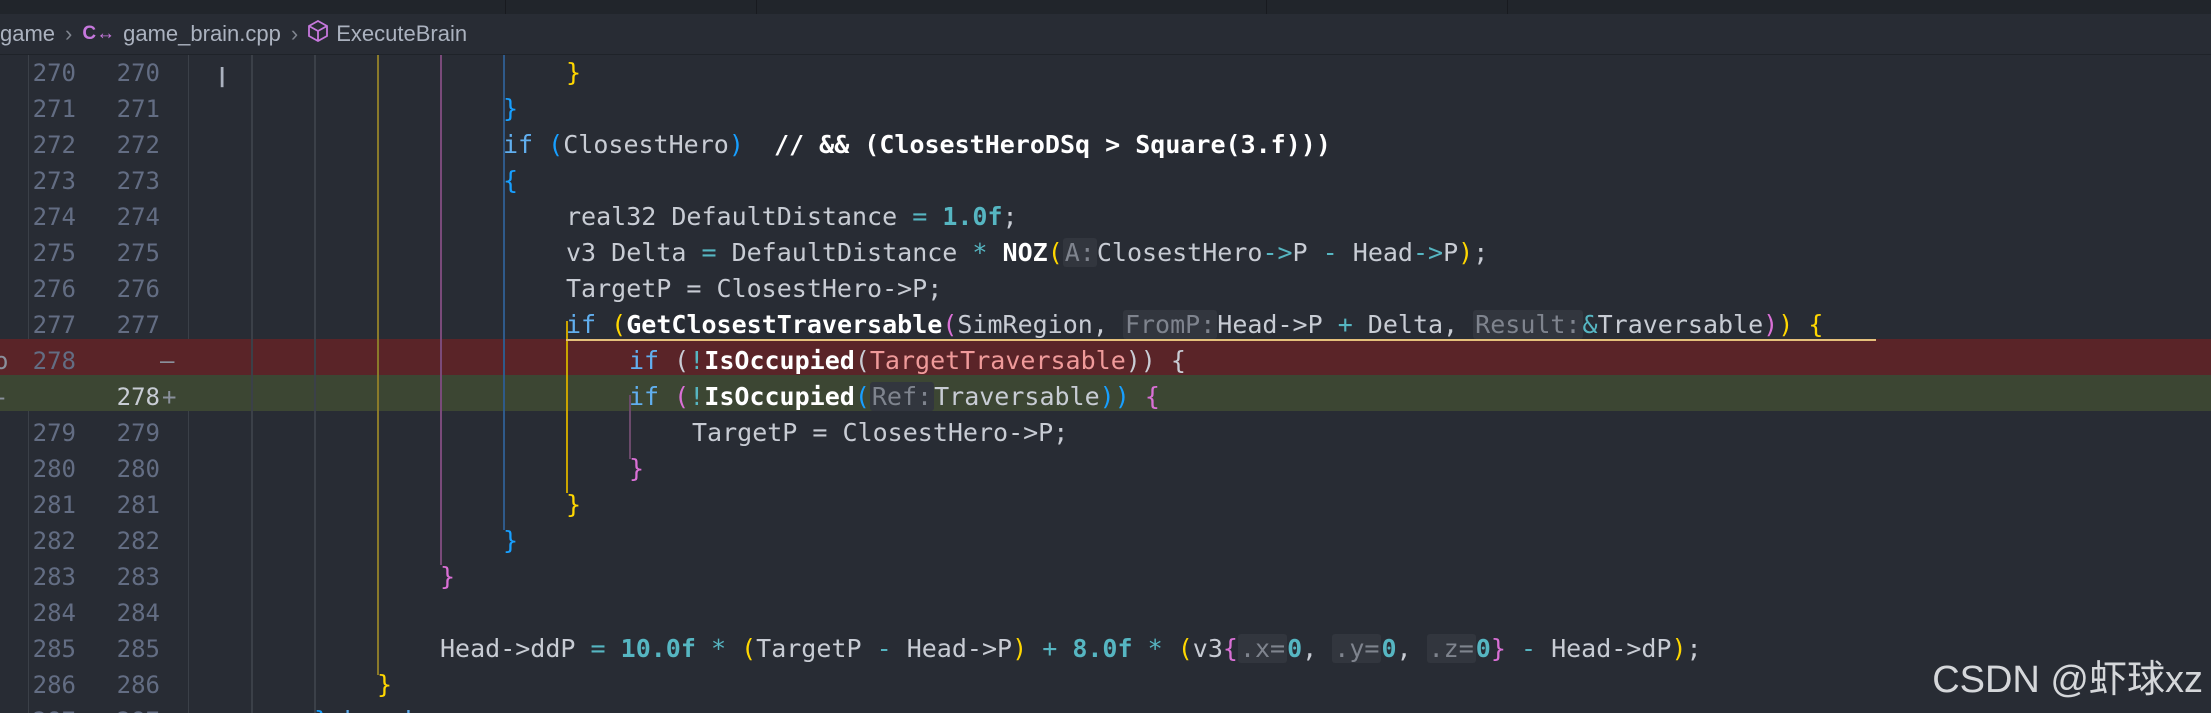  What do you see at coordinates (54, 217) in the screenshot?
I see `line-number-old: 274` at bounding box center [54, 217].